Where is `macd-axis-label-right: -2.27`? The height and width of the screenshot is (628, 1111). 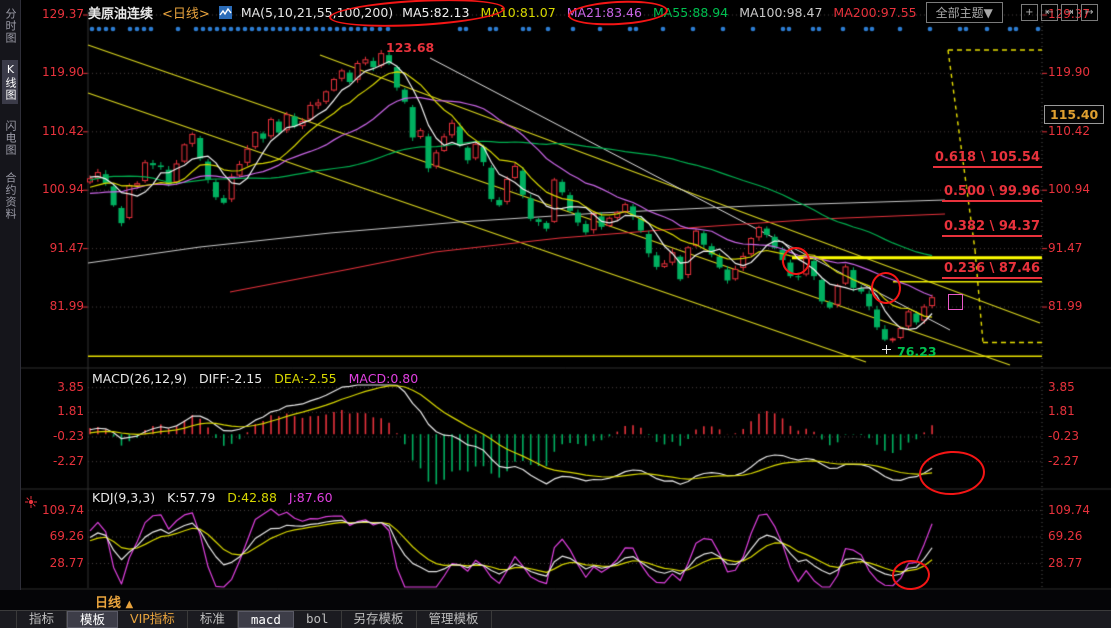 macd-axis-label-right: -2.27 is located at coordinates (1064, 460).